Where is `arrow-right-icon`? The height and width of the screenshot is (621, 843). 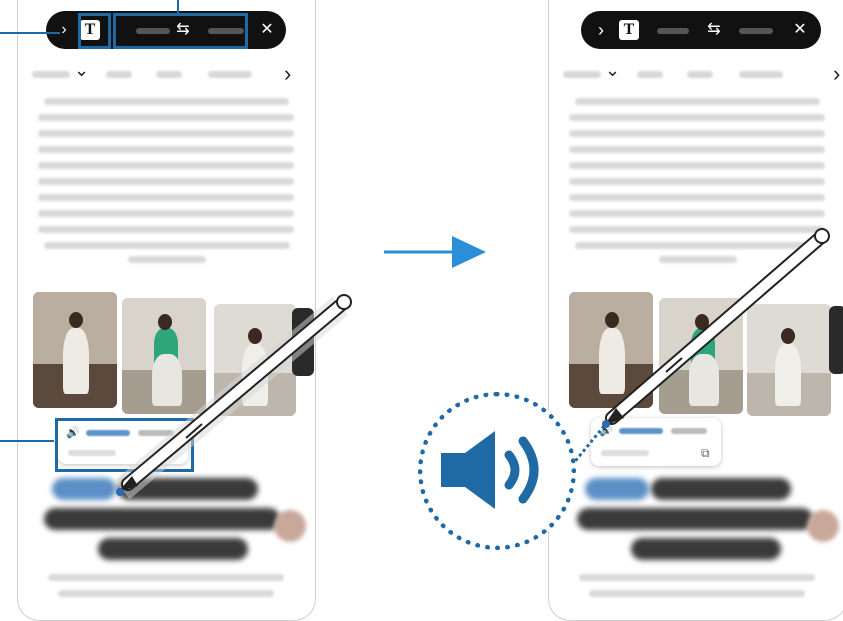
arrow-right-icon is located at coordinates (435, 252).